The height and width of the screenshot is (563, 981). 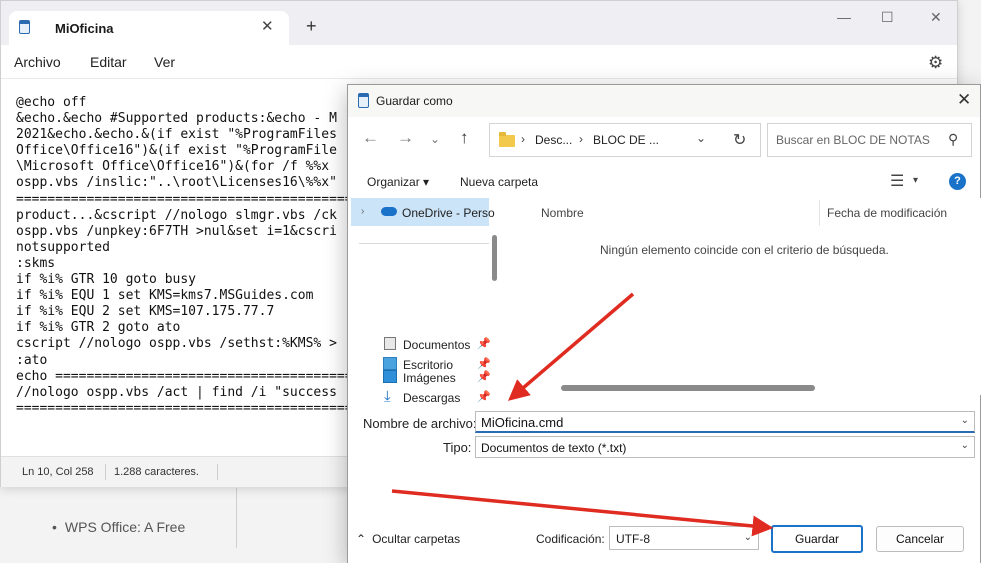 What do you see at coordinates (562, 213) in the screenshot?
I see `column-header-name: Nombre` at bounding box center [562, 213].